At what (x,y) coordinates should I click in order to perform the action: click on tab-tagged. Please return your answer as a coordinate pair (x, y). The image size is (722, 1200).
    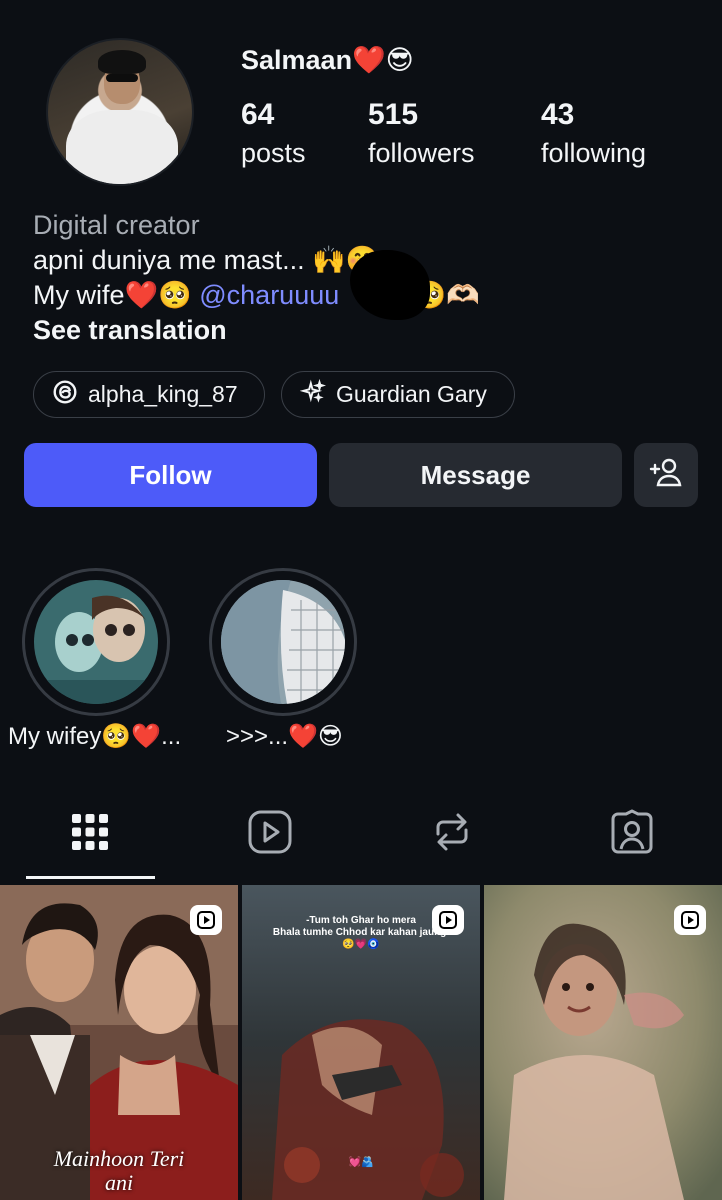
    Looking at the image, I should click on (632, 834).